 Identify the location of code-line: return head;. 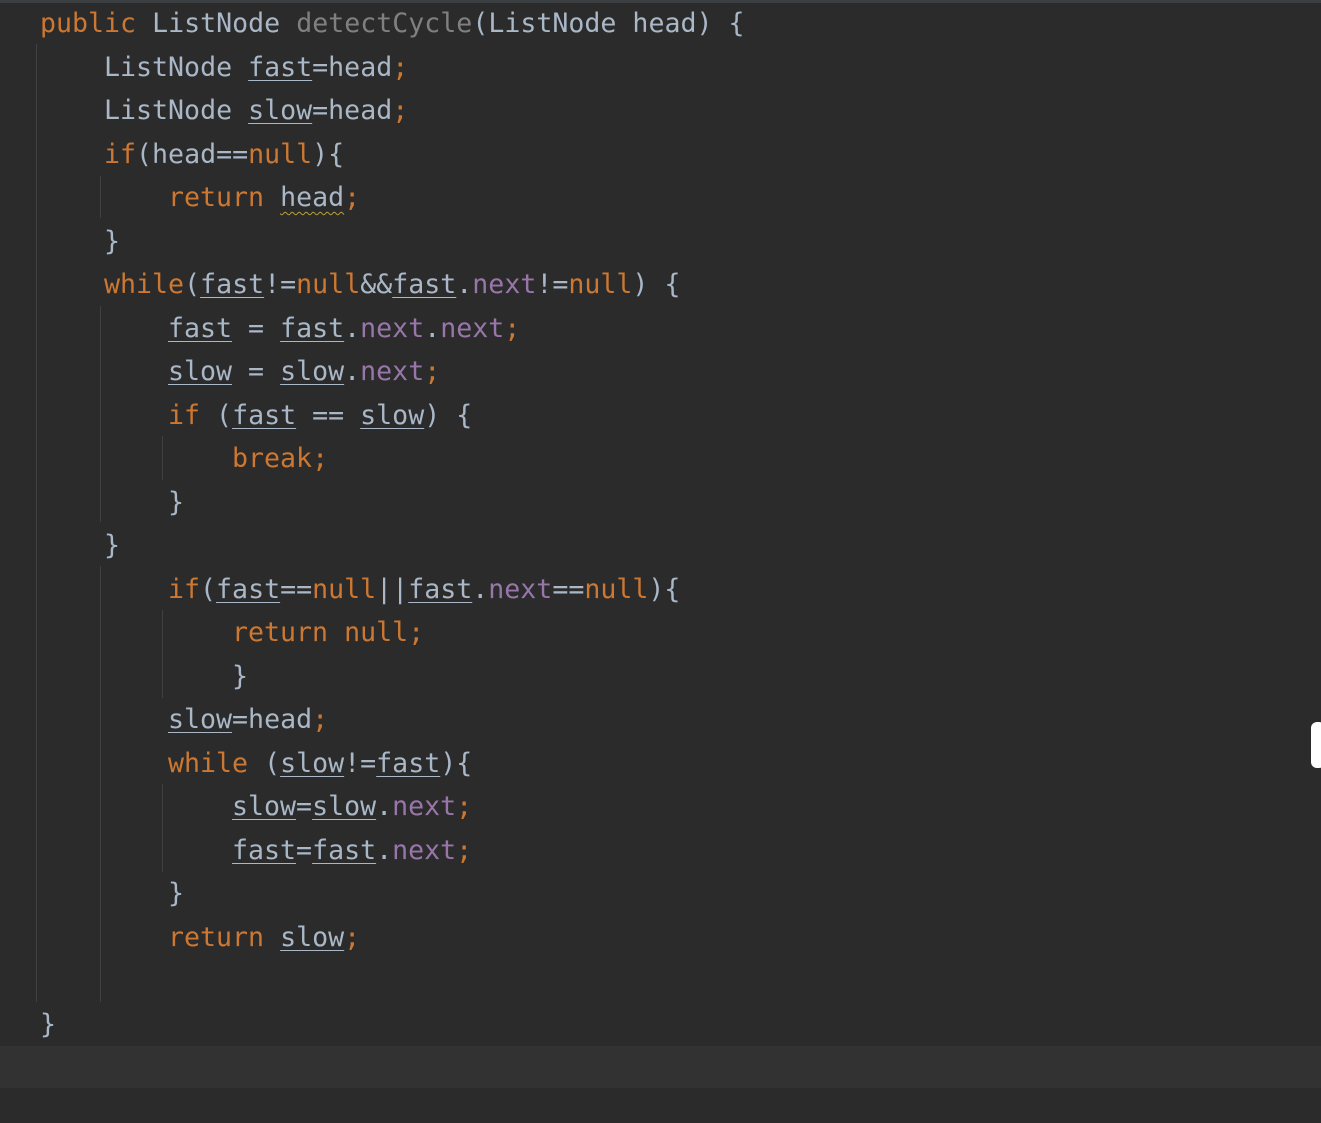
(264, 198).